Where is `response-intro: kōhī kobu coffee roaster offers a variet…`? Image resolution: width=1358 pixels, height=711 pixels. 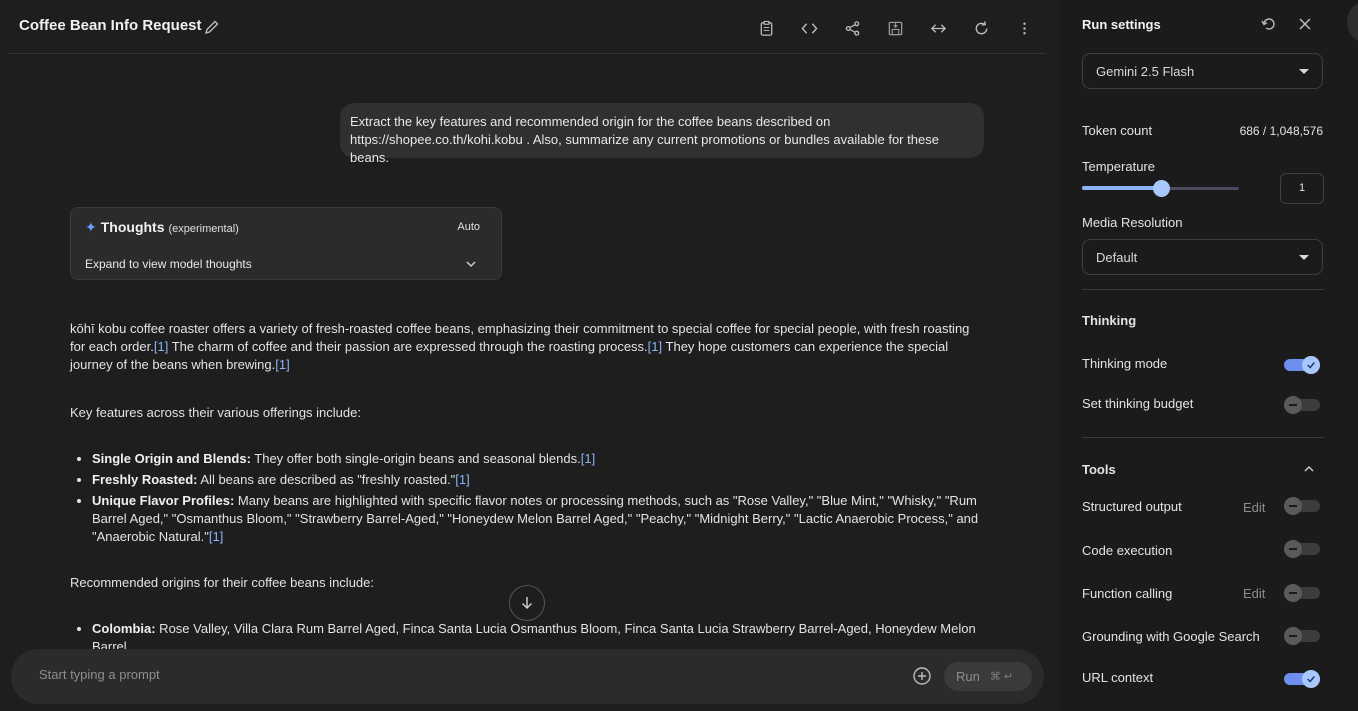
response-intro: kōhī kobu coffee roaster offers a variet… is located at coordinates (520, 346).